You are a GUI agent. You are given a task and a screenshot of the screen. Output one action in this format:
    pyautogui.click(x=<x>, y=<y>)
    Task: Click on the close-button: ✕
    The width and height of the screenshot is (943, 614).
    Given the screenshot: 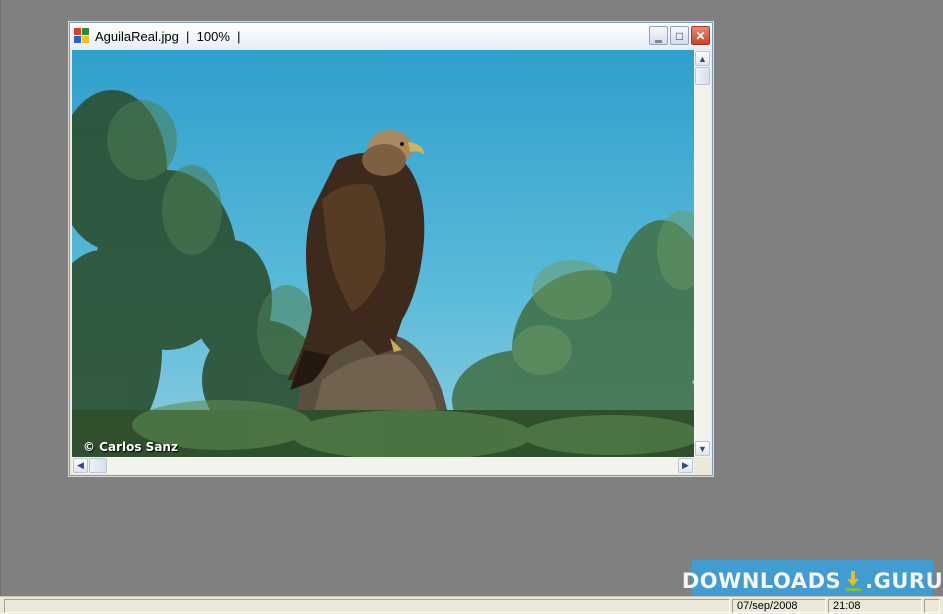 What is the action you would take?
    pyautogui.click(x=700, y=35)
    